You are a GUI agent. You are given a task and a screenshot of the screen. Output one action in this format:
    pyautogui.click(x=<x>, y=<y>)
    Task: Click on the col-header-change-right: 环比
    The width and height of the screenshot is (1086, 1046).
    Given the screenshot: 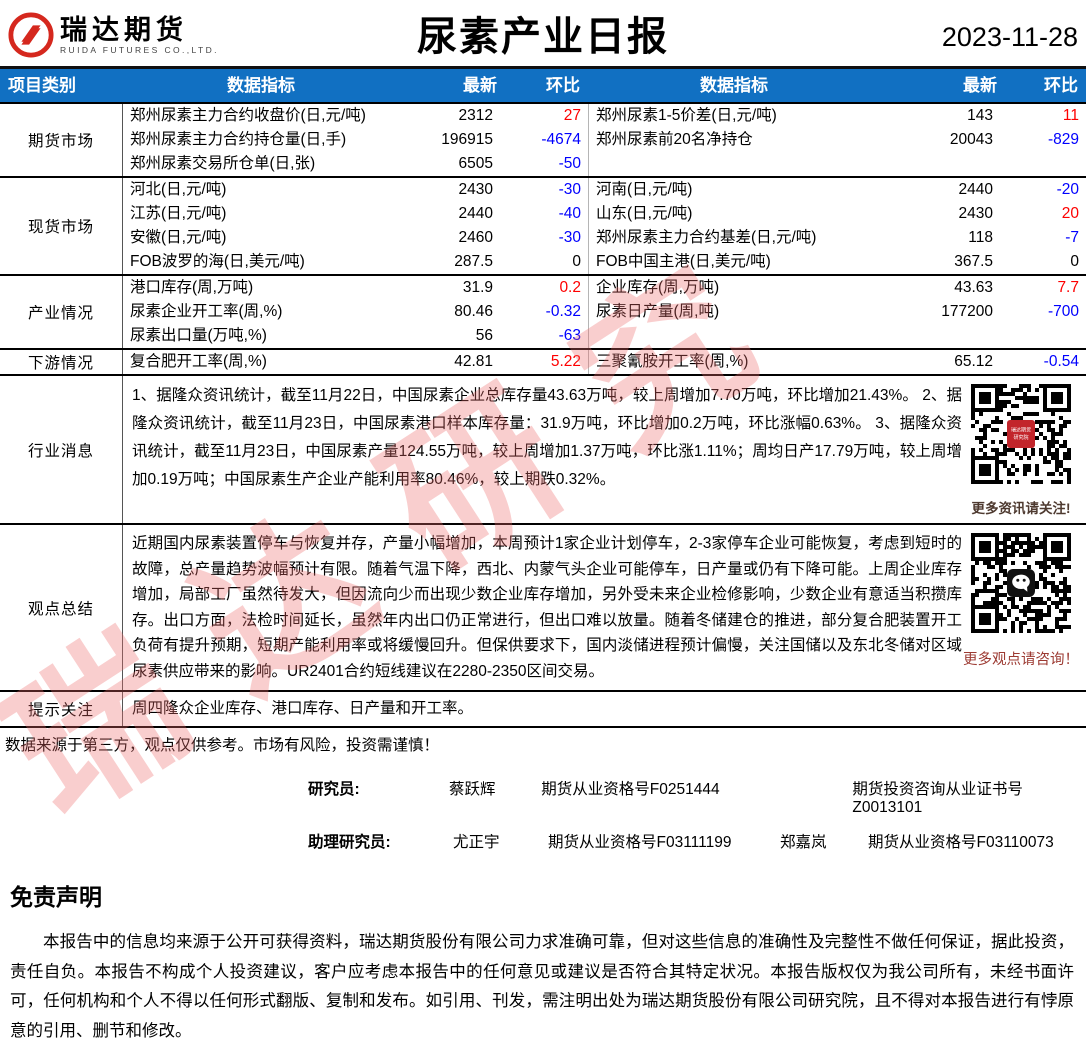 What is the action you would take?
    pyautogui.click(x=1061, y=85)
    